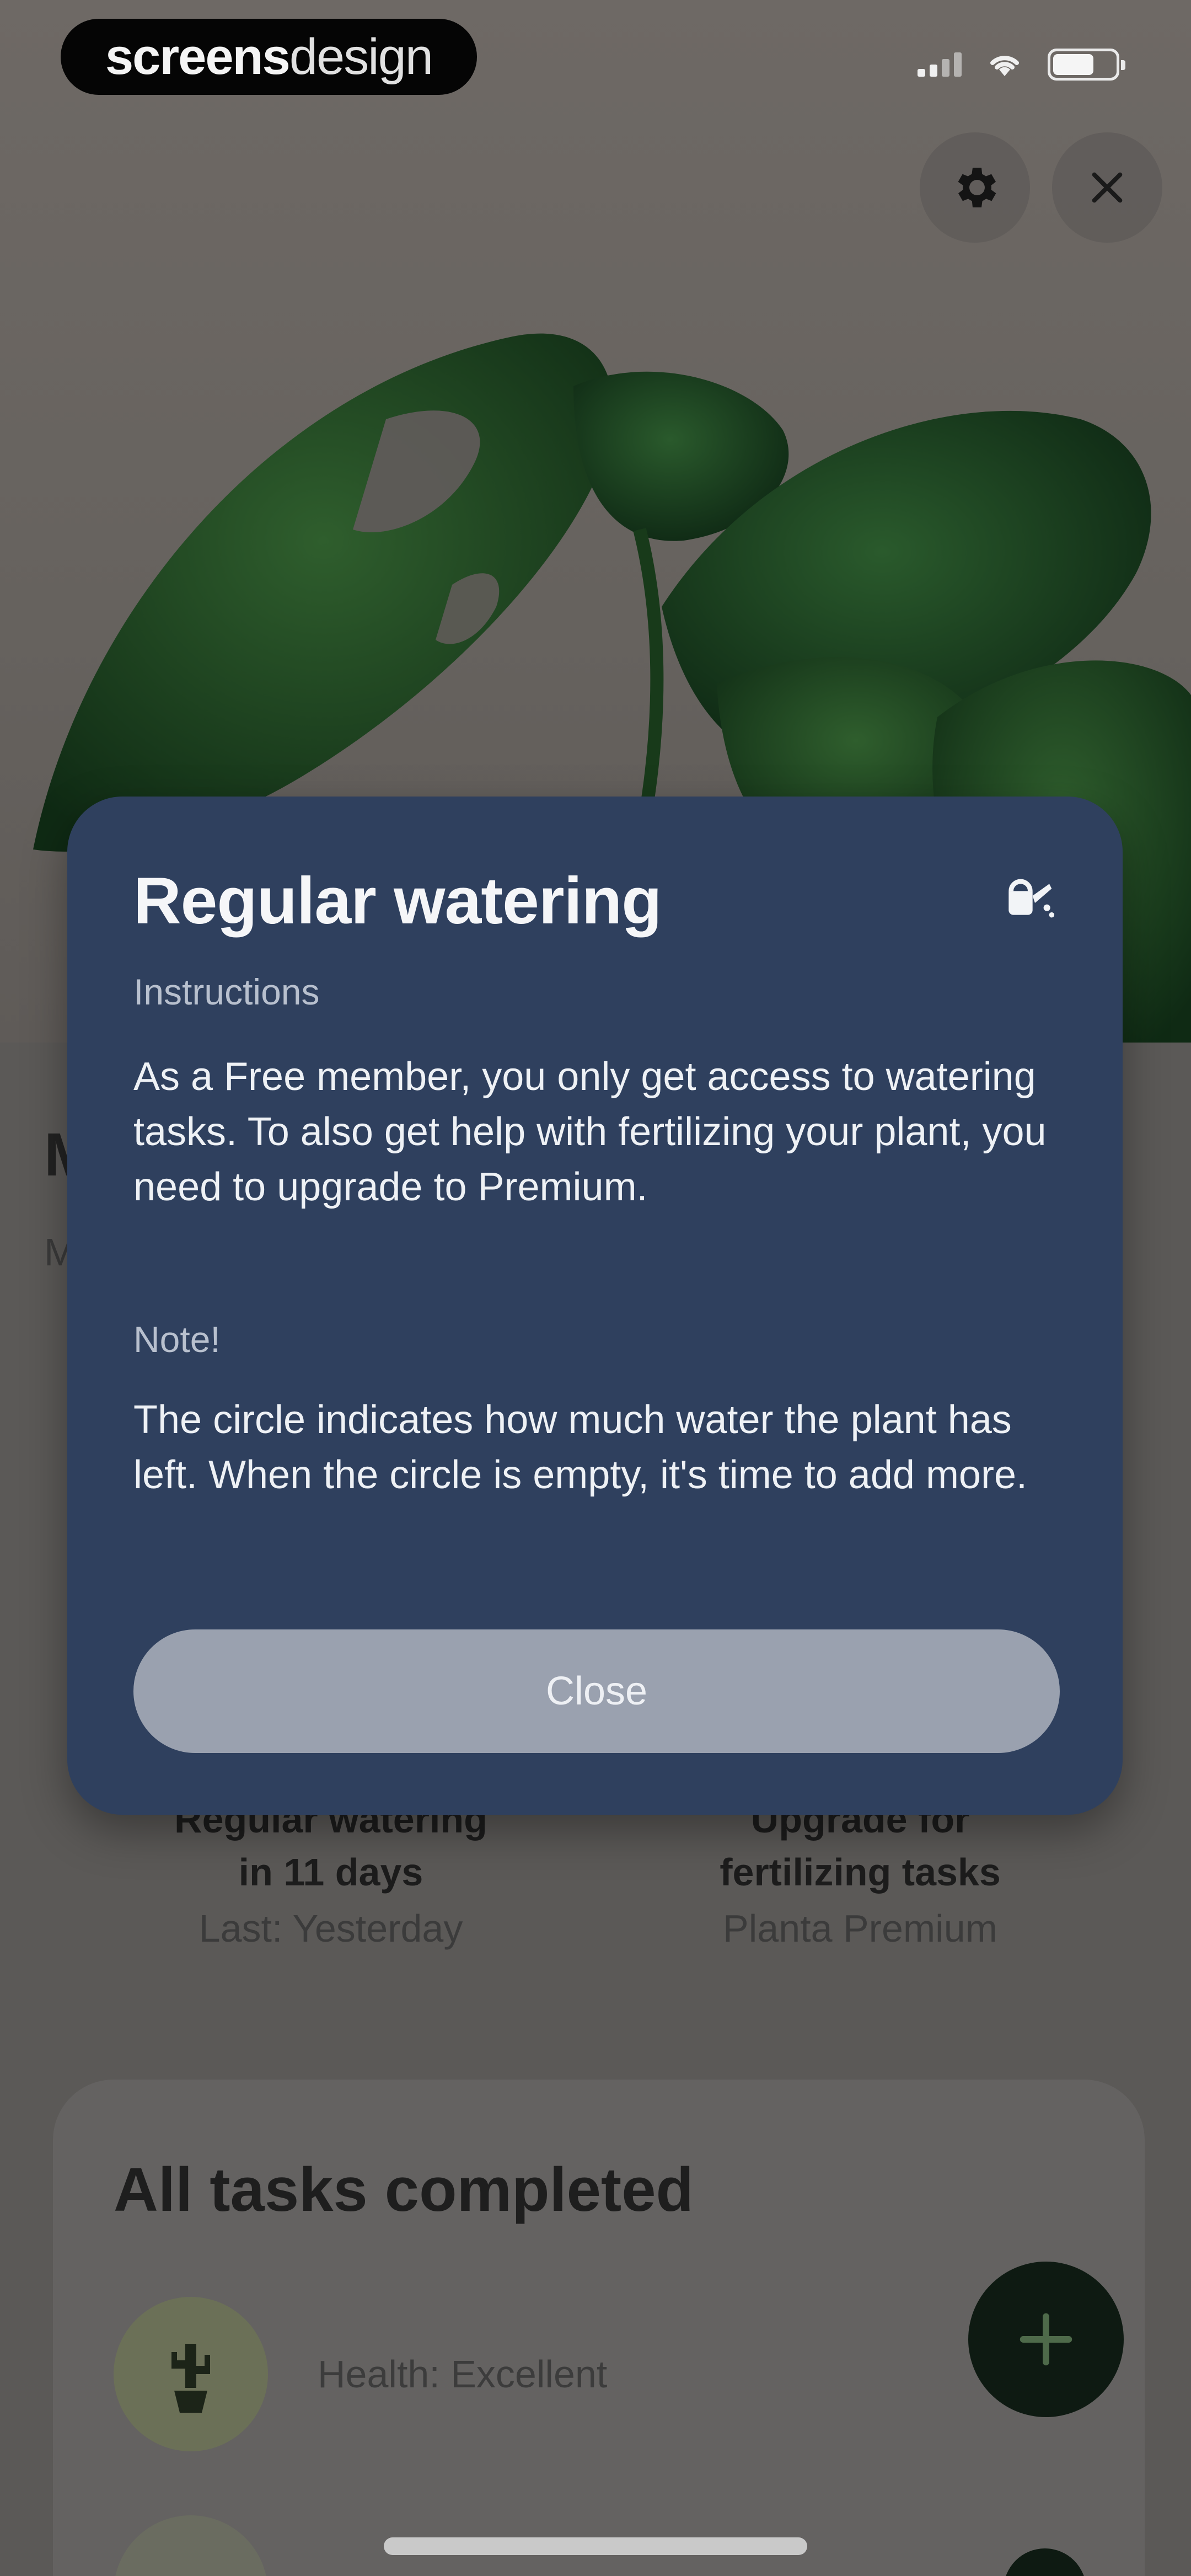 The width and height of the screenshot is (1191, 2576). I want to click on settings-button, so click(975, 187).